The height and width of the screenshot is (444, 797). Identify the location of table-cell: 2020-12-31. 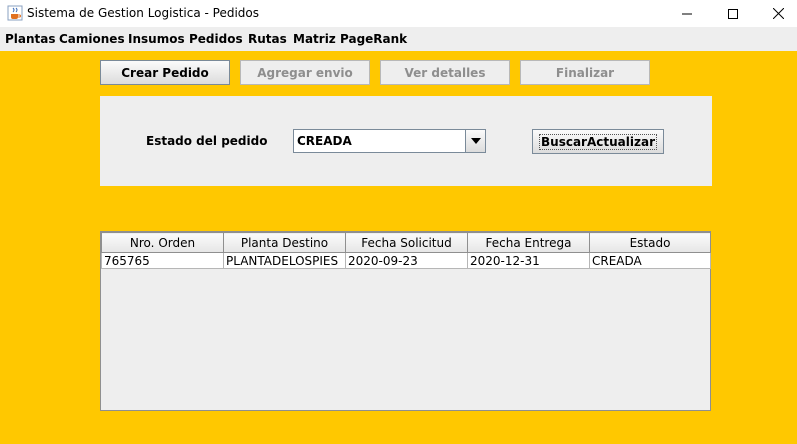
(528, 260).